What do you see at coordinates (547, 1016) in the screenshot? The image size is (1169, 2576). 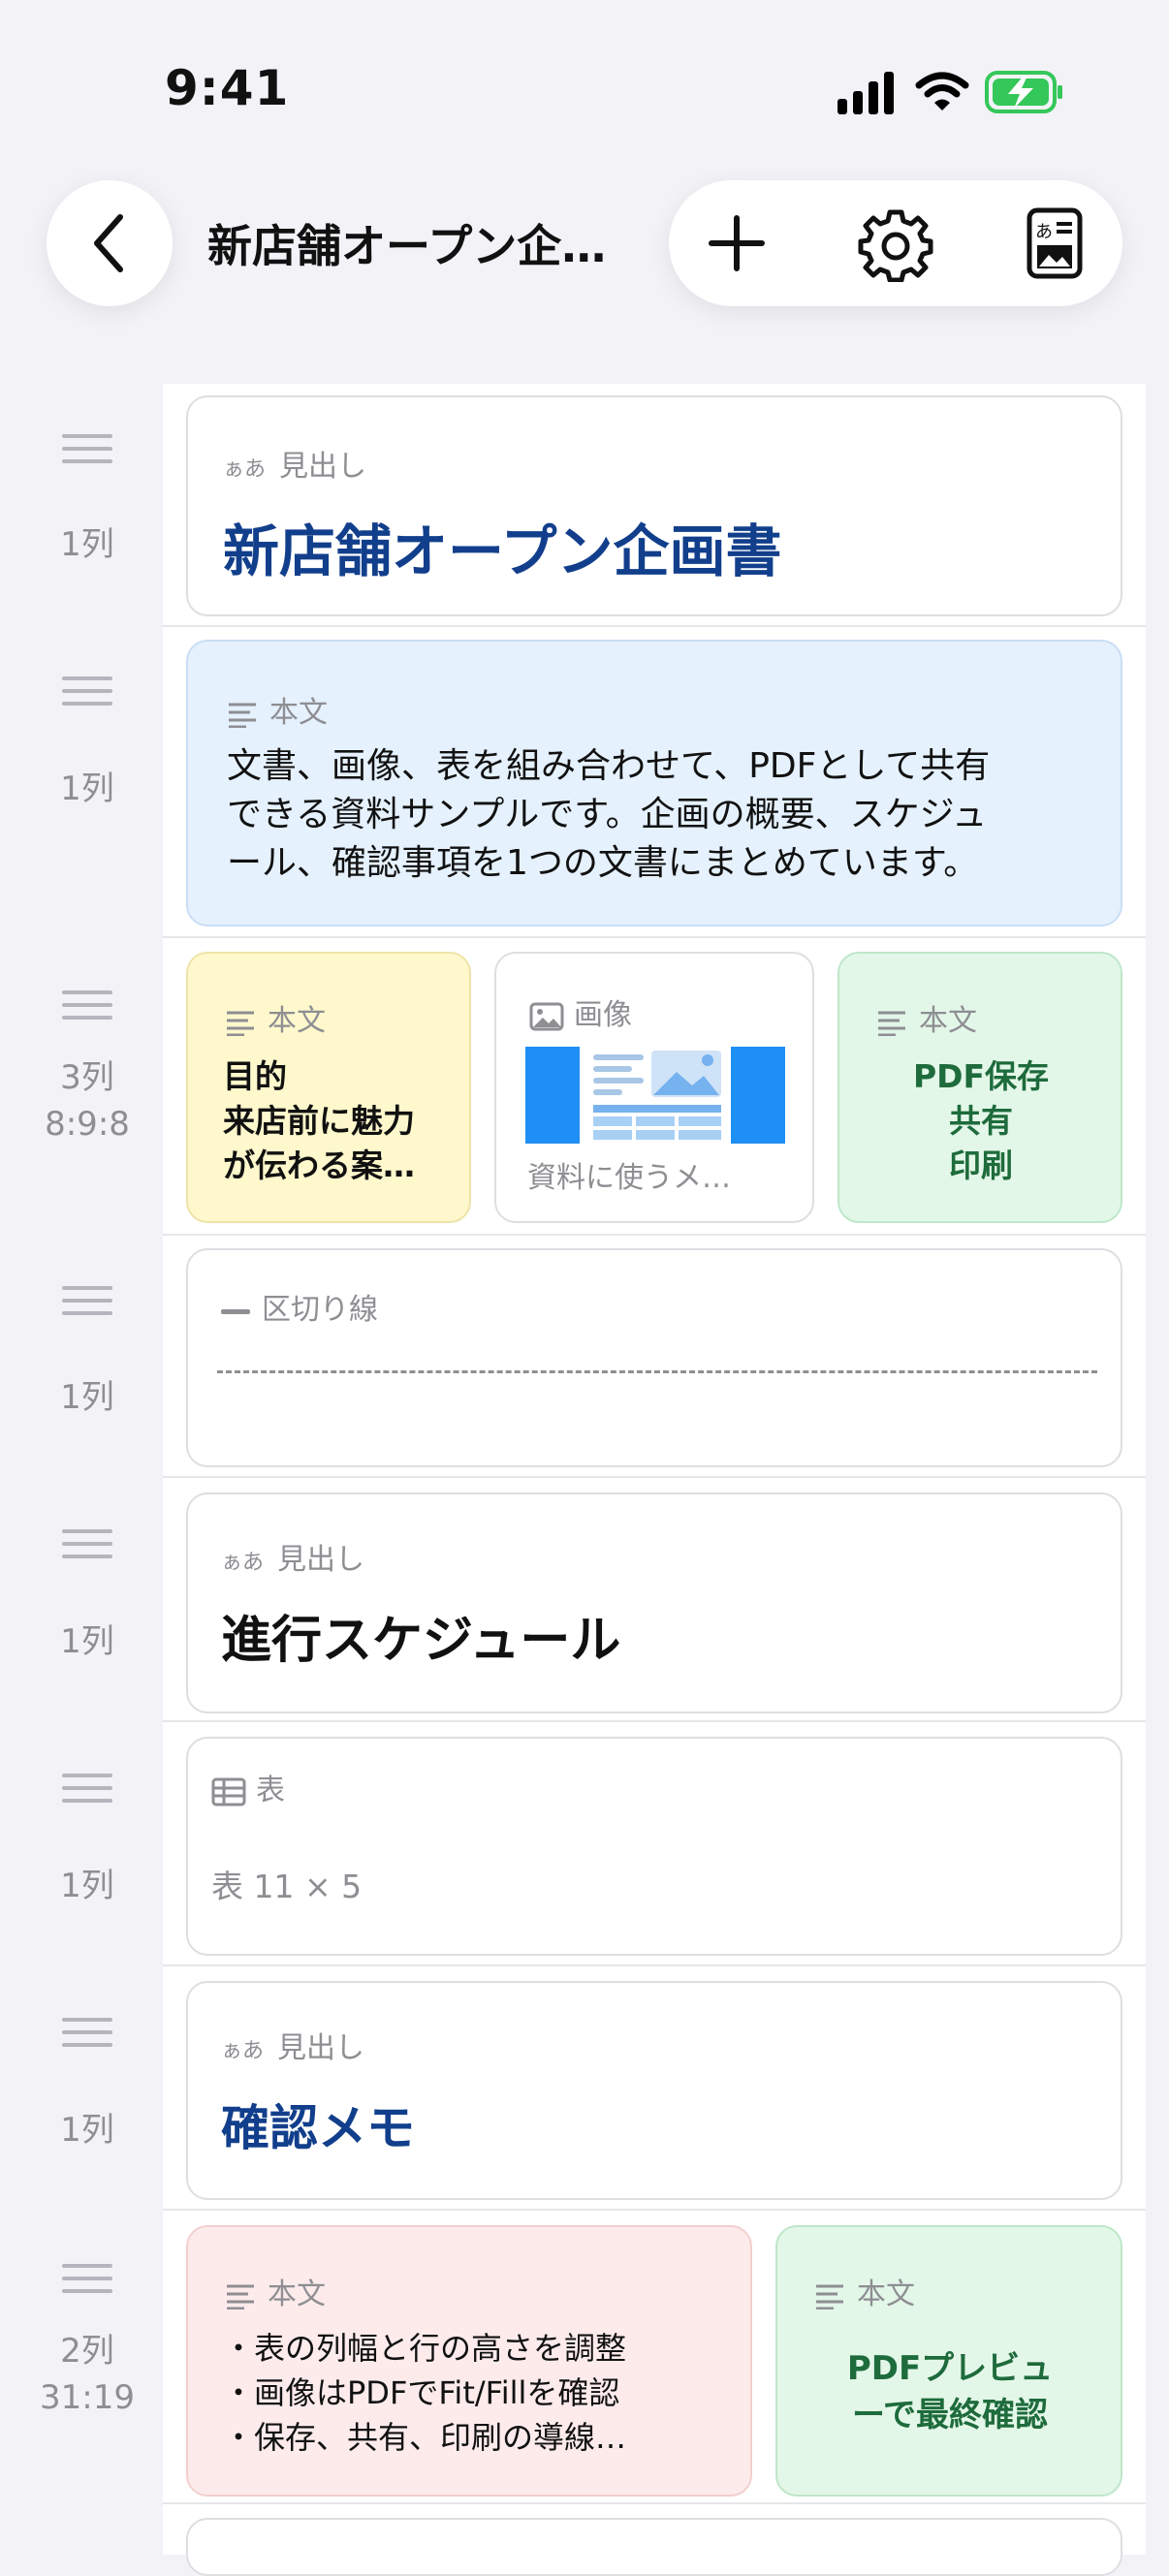 I see `image-icon` at bounding box center [547, 1016].